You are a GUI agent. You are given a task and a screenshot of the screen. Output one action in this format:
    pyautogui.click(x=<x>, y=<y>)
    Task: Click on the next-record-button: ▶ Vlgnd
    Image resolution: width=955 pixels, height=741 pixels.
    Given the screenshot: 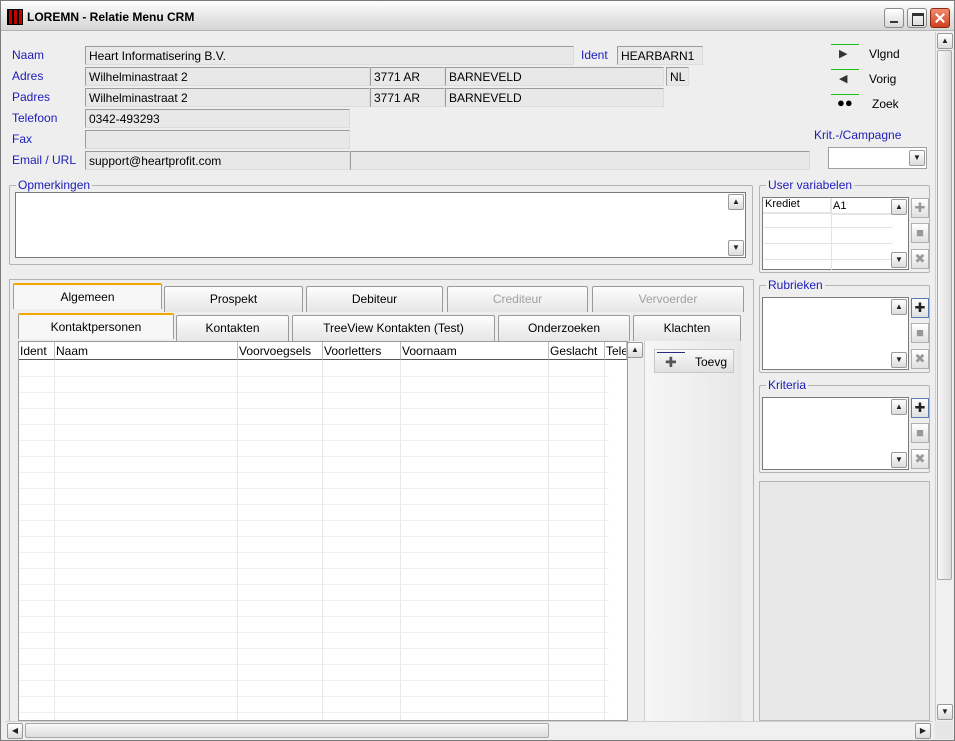 What is the action you would take?
    pyautogui.click(x=879, y=54)
    